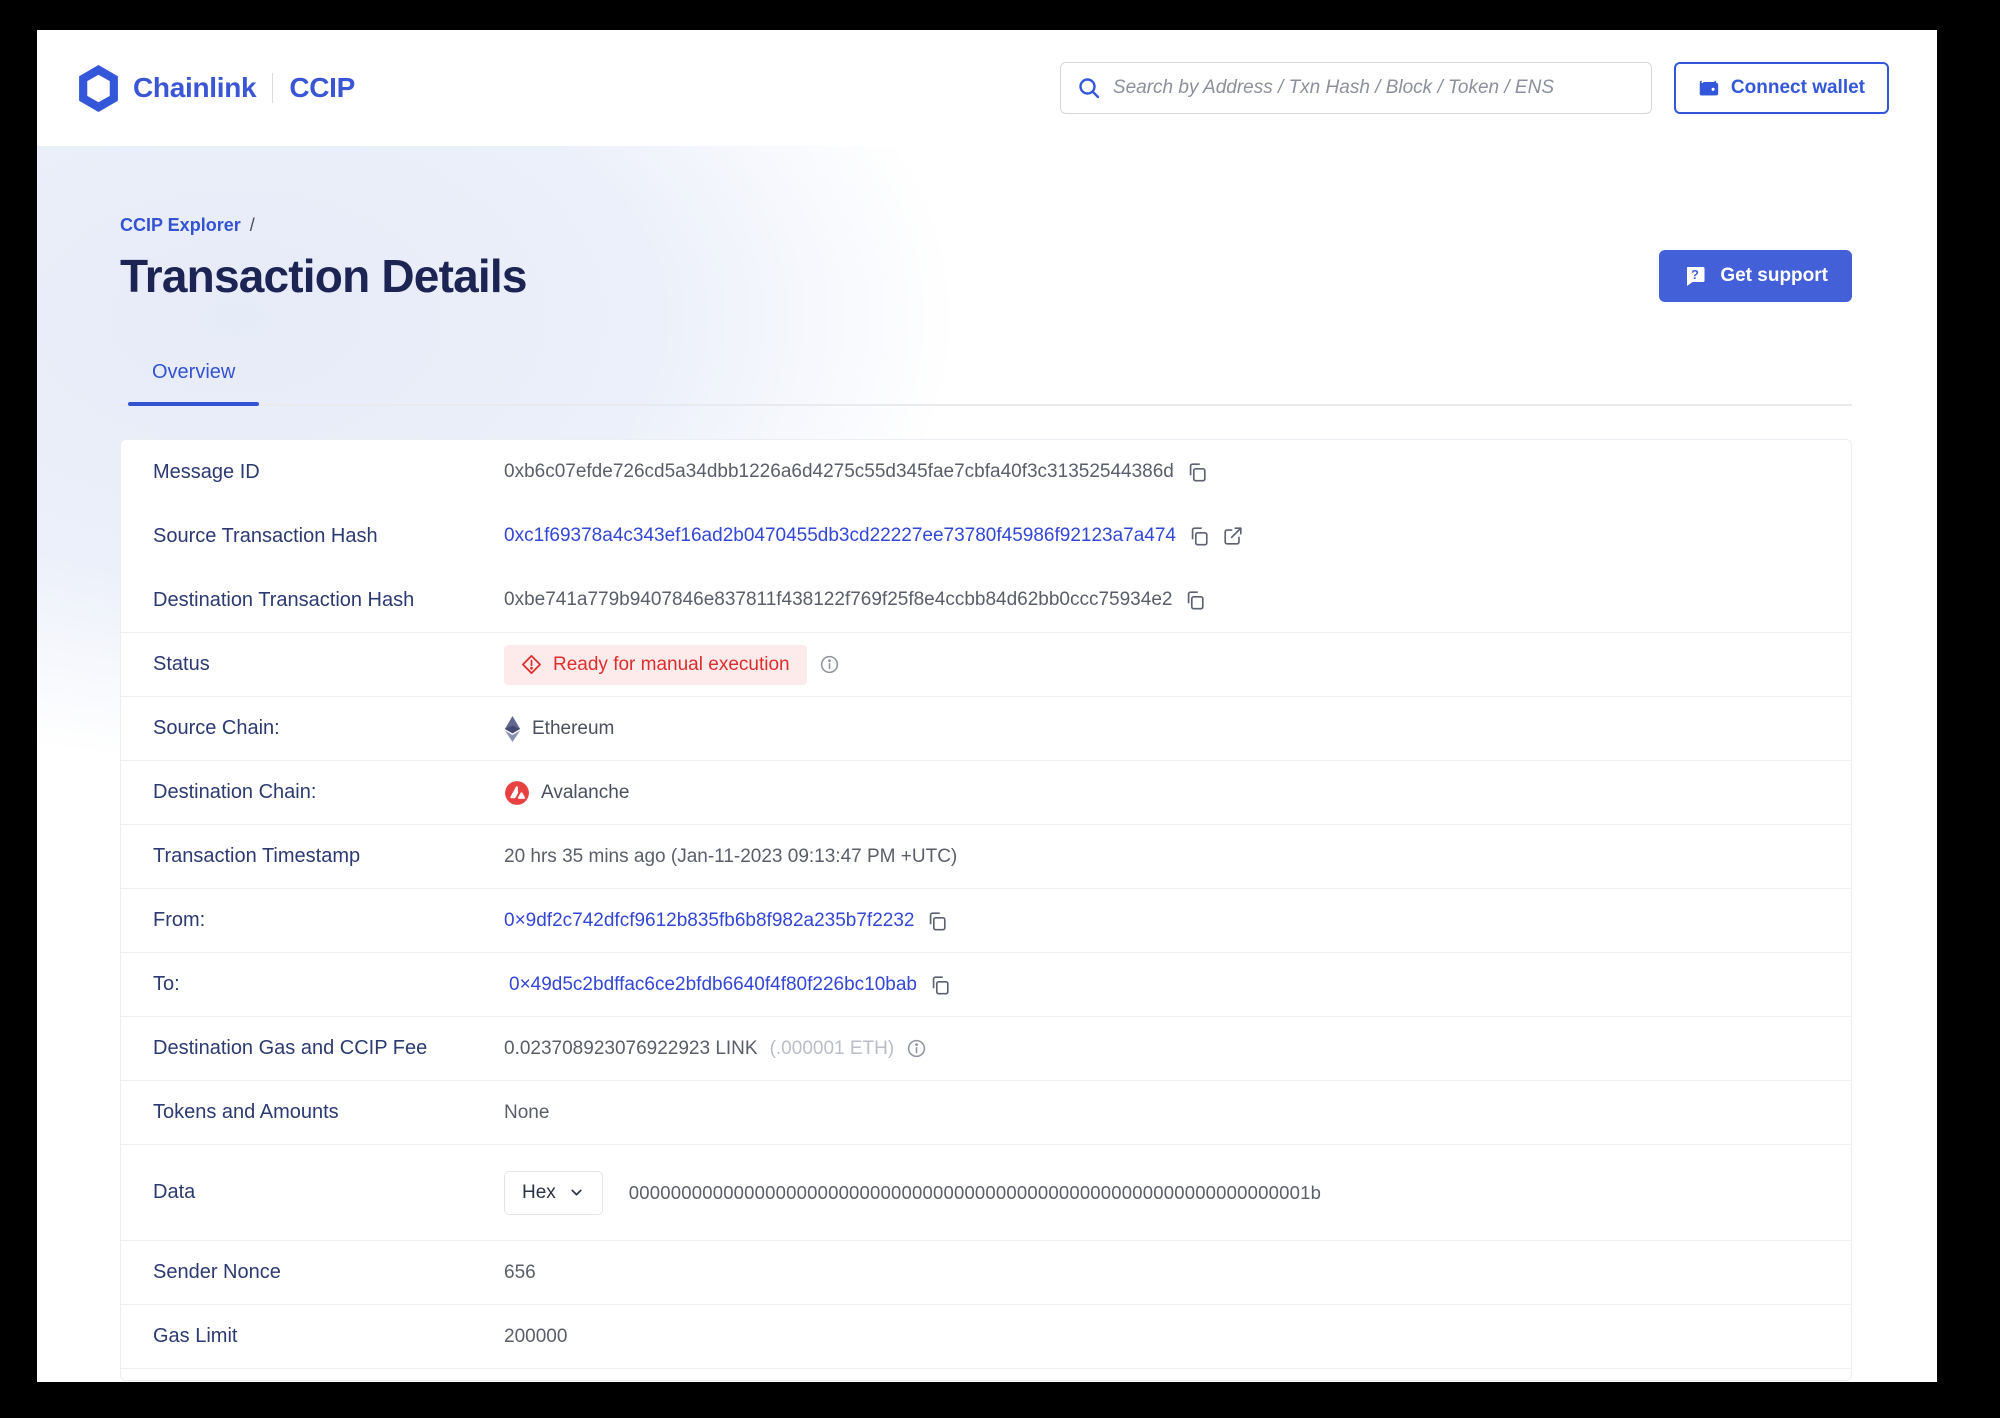  I want to click on row-label: Destination Chain:, so click(235, 792).